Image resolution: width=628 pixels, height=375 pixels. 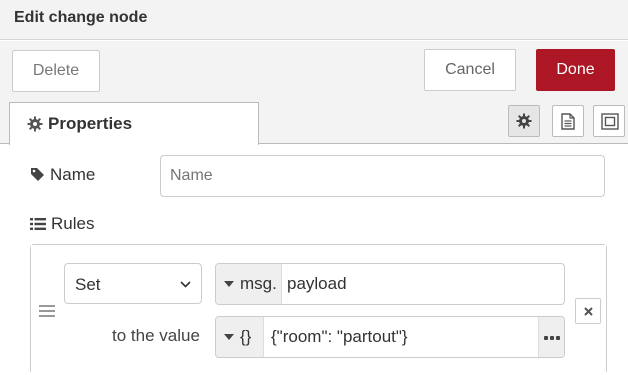 I want to click on rules-label: Rules, so click(x=62, y=224).